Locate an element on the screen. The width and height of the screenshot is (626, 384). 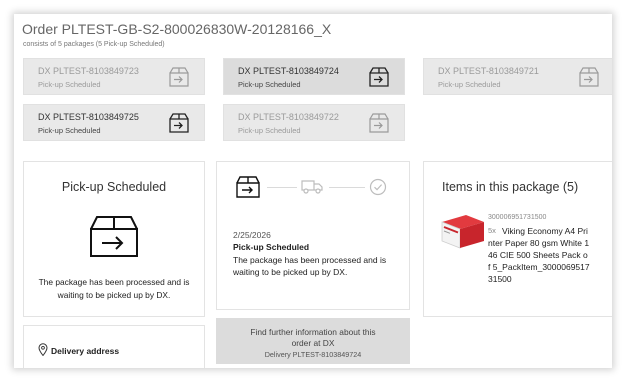
delivery-reference: Delivery PLTEST-8103849724 is located at coordinates (313, 354).